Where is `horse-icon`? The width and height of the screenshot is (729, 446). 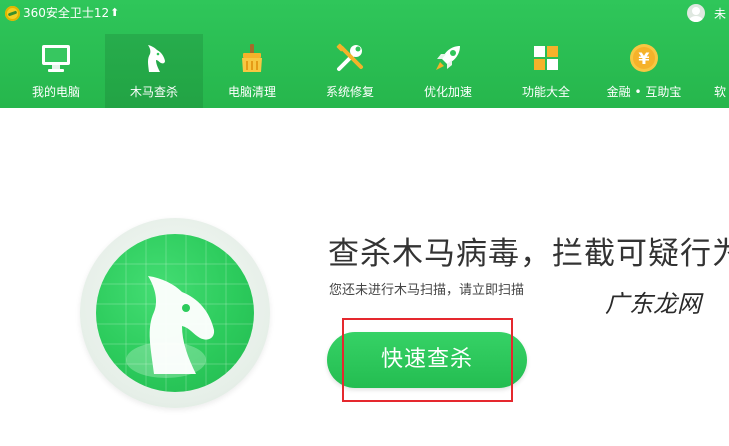 horse-icon is located at coordinates (156, 58).